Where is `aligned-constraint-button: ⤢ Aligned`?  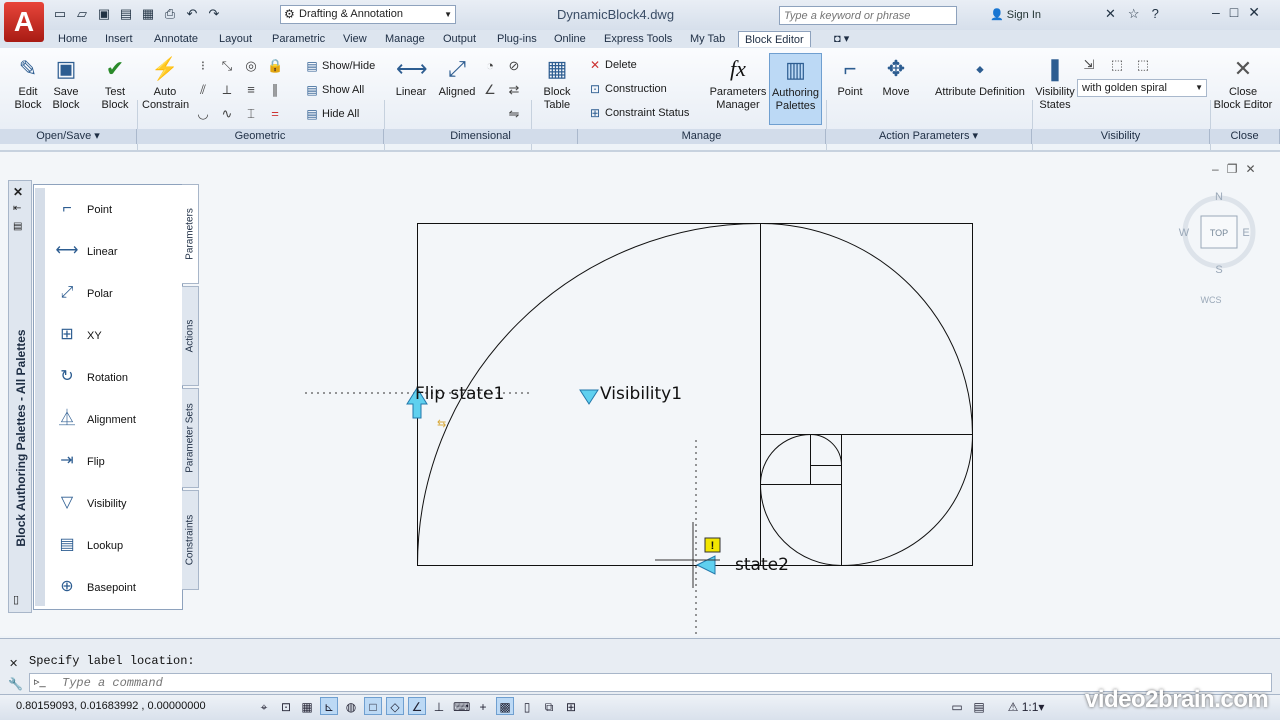
aligned-constraint-button: ⤢ Aligned is located at coordinates (457, 76).